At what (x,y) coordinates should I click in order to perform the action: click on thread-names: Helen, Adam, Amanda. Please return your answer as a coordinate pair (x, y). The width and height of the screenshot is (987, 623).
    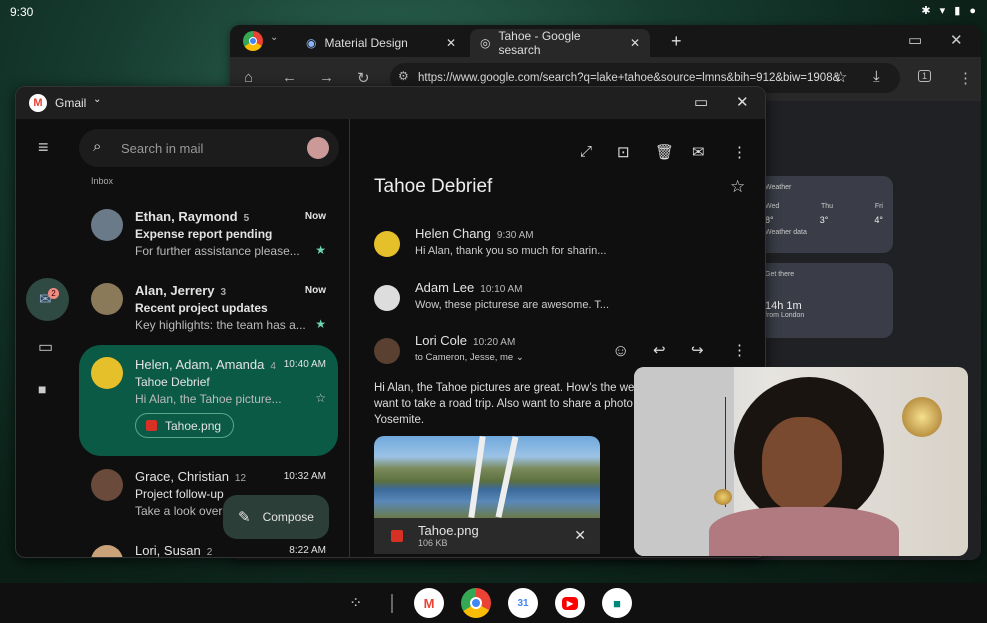
    Looking at the image, I should click on (200, 364).